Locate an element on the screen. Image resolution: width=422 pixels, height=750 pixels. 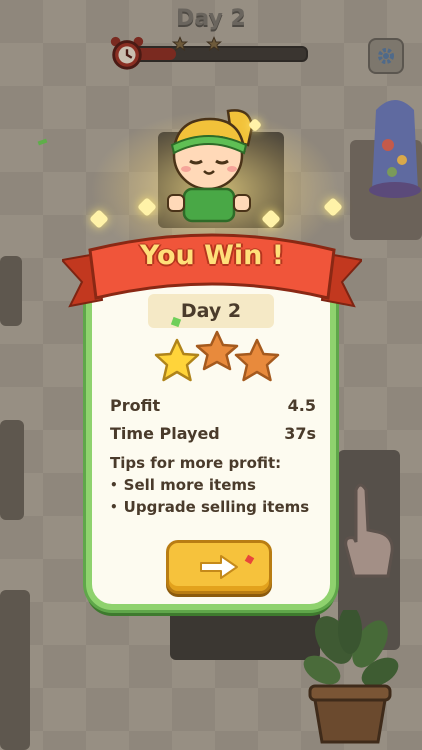
profit-value: 4.5 is located at coordinates (301, 405).